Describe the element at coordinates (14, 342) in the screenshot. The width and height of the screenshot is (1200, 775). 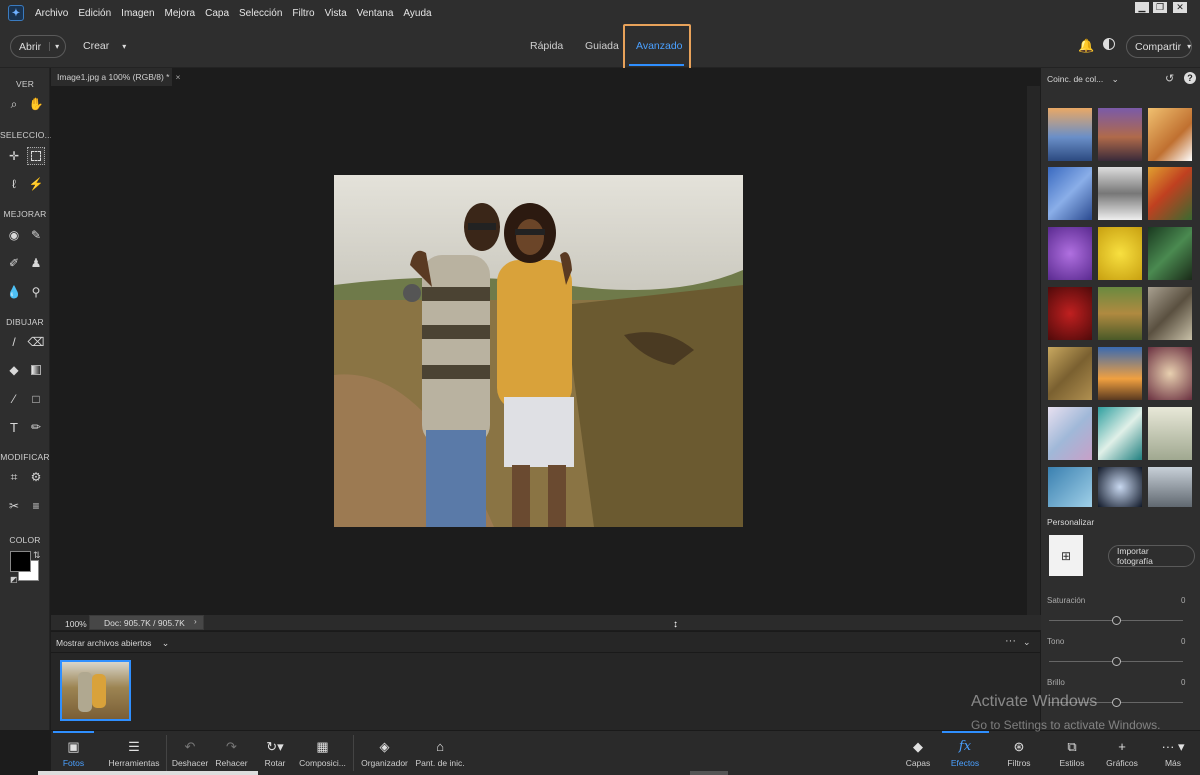
I see `brush-icon: /` at that location.